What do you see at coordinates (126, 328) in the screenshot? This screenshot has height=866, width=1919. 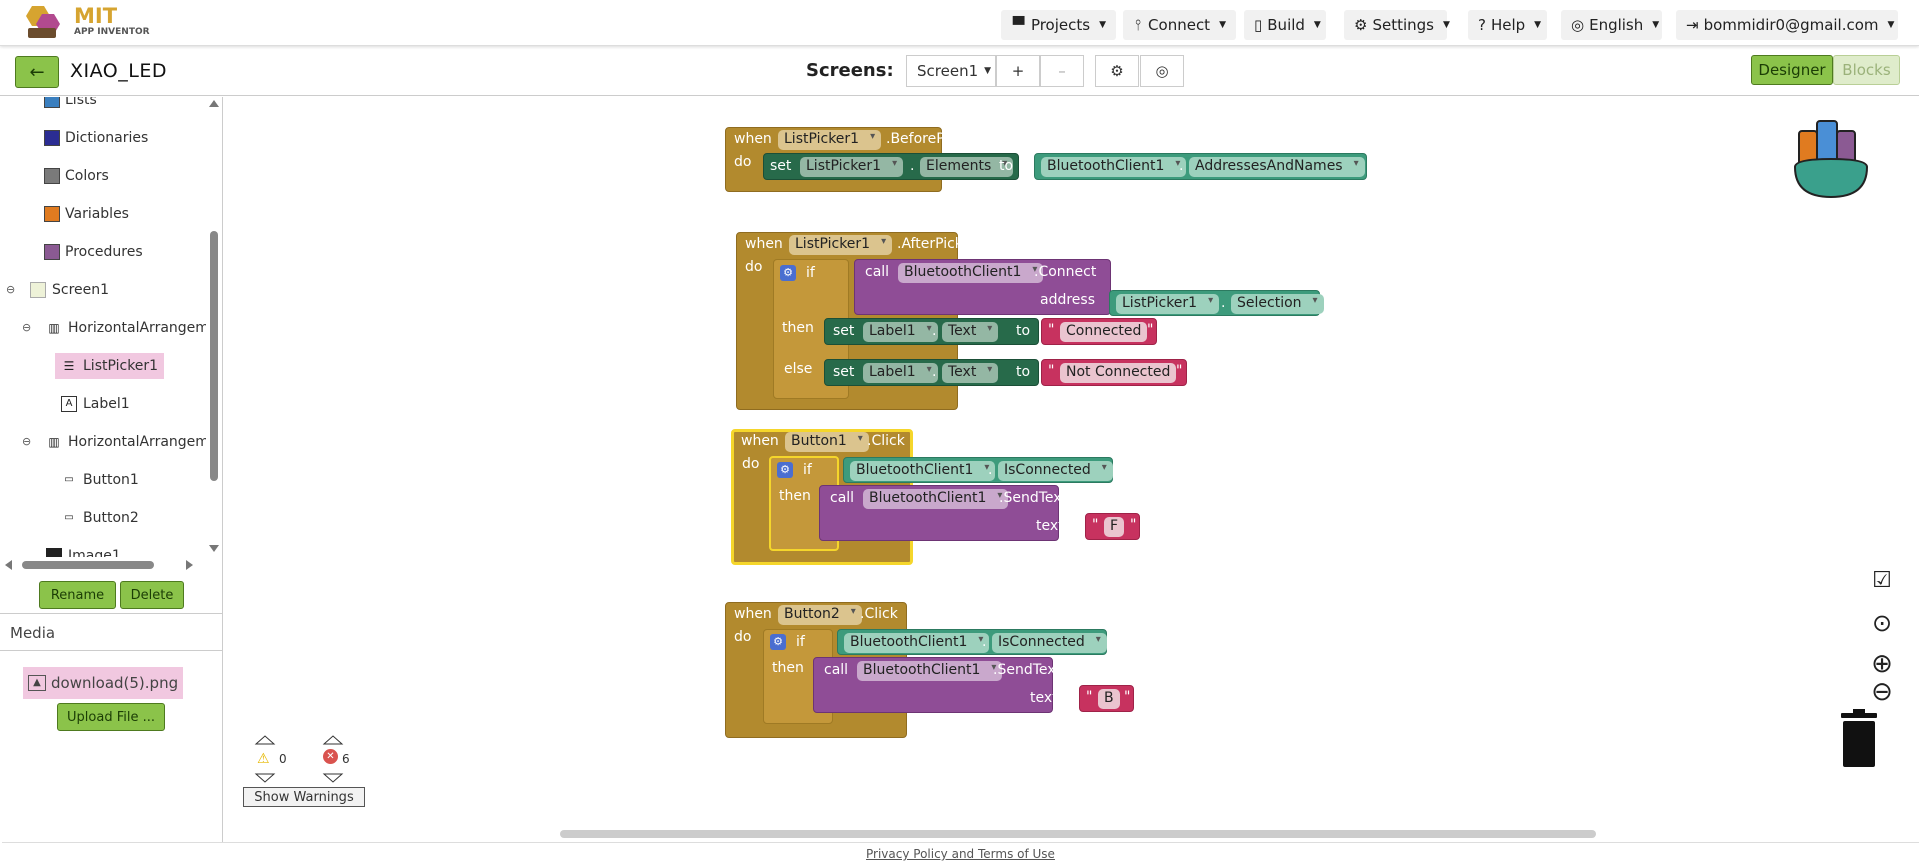 I see `tree-item-horizontalarrangement1: ▥ HorizontalArrangement1` at bounding box center [126, 328].